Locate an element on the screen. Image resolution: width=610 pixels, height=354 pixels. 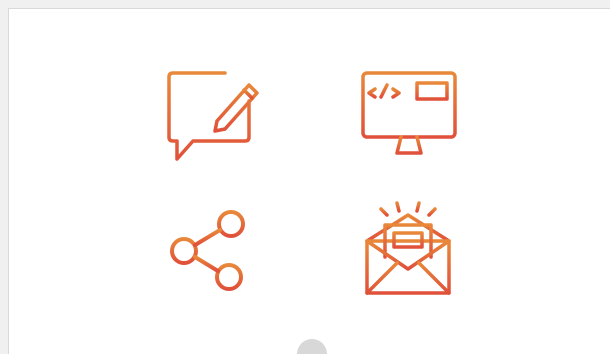
newsletter-mail-icon is located at coordinates (408, 248).